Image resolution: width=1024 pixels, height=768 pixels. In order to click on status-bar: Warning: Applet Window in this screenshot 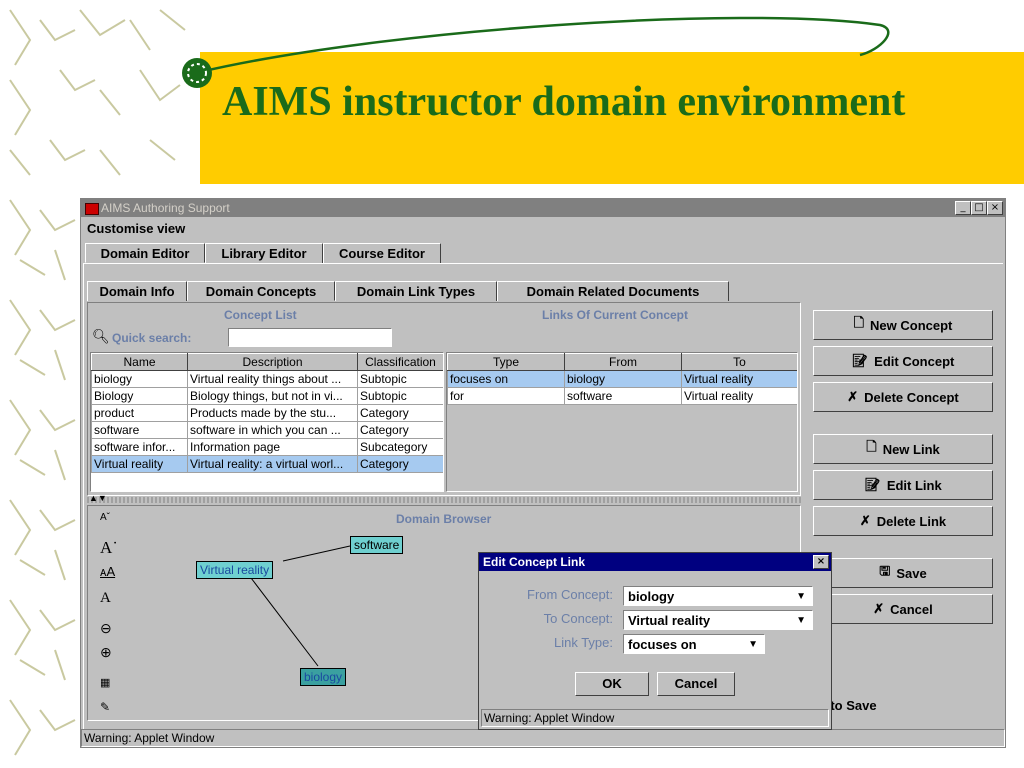, I will do `click(543, 738)`.